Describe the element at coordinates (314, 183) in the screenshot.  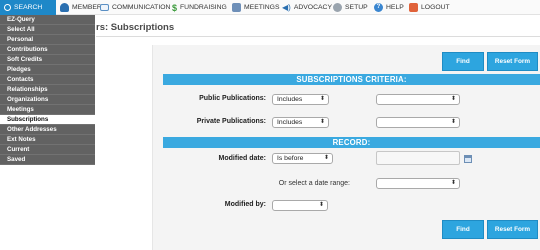
I see `date-range-label: Or select a date range:` at that location.